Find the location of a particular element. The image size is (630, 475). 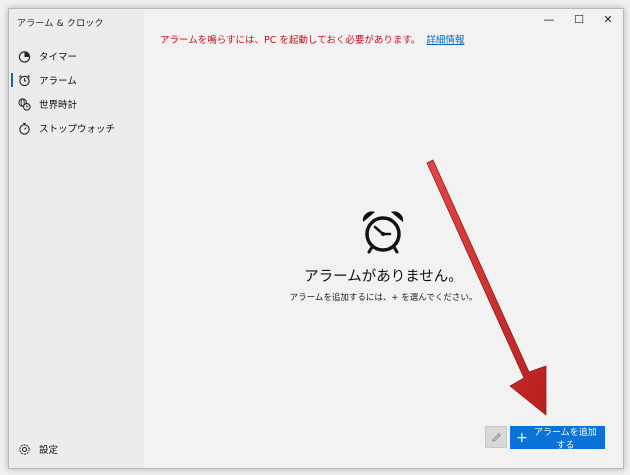

gear-icon is located at coordinates (24, 449).